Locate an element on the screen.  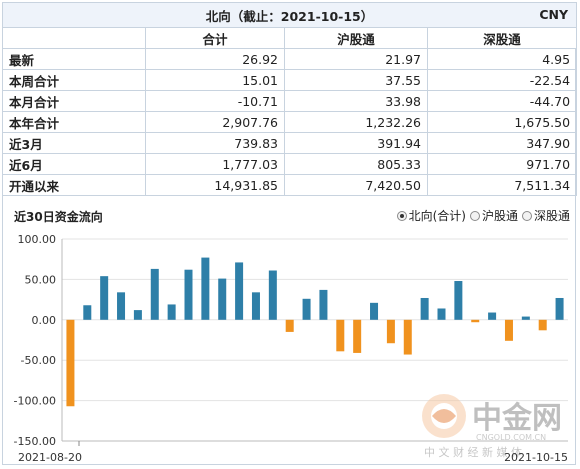
watermark: 中金网 CNGOLD.COM.CN 中 文 财 经 新 媒 体 is located at coordinates (492, 426).